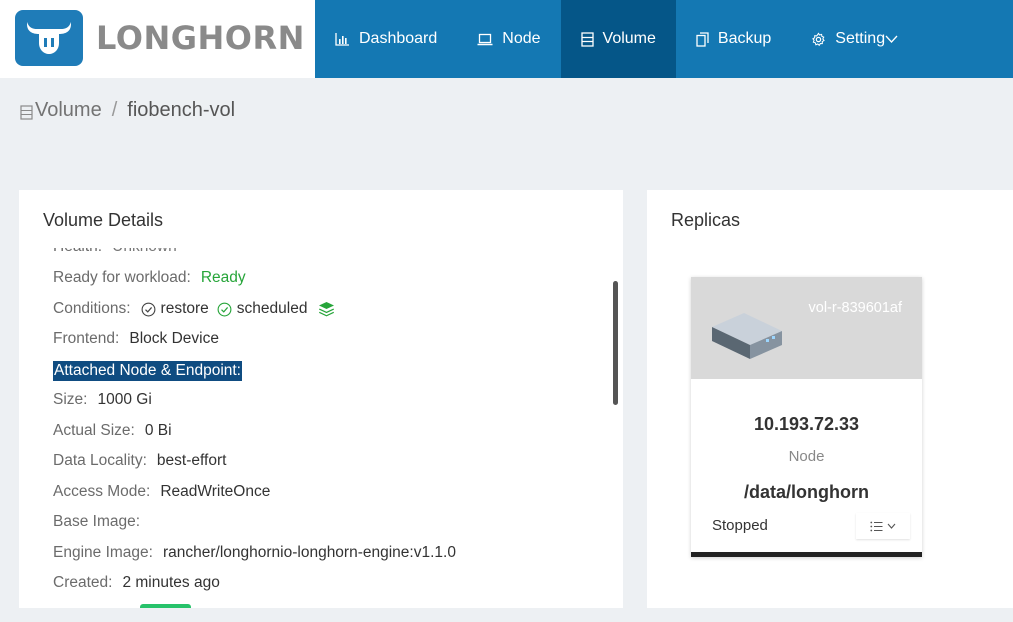 Image resolution: width=1013 pixels, height=622 pixels. I want to click on locality-value: best-effort, so click(191, 460).